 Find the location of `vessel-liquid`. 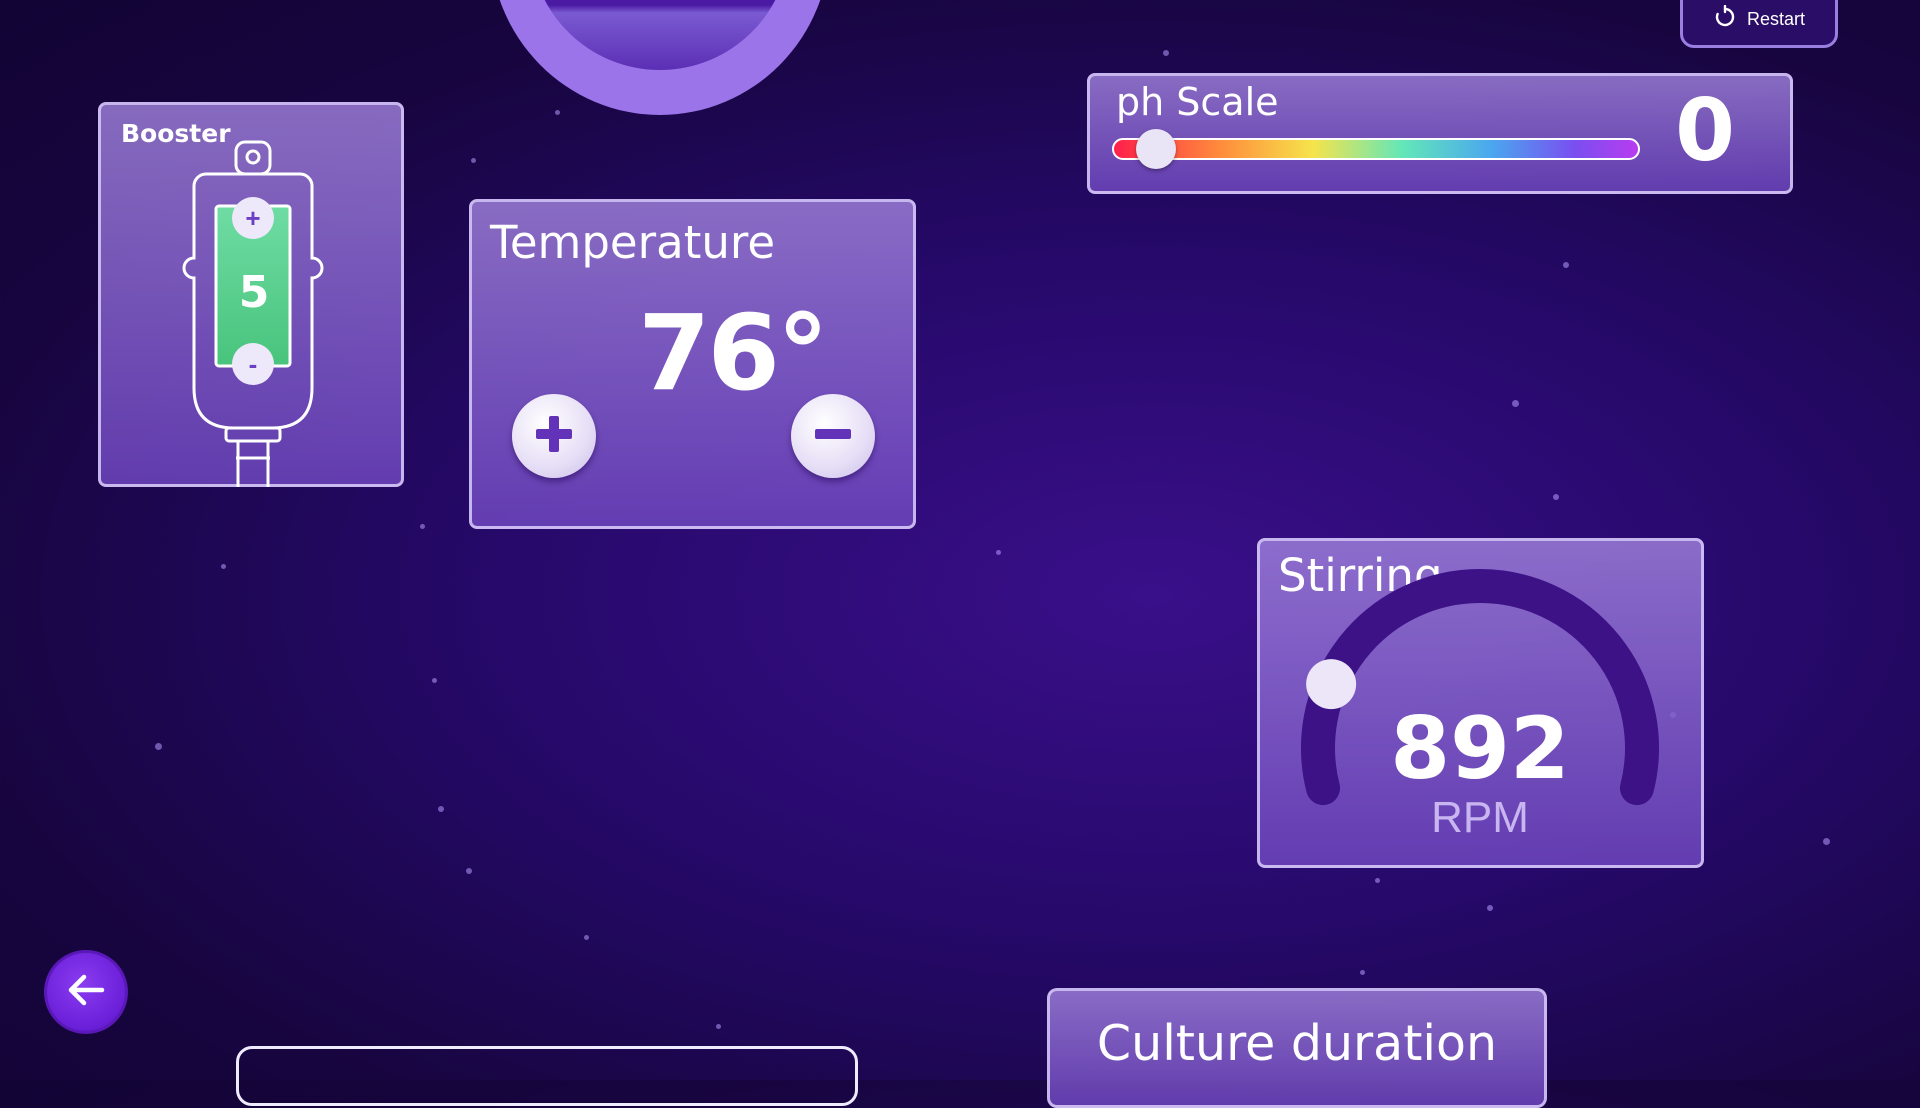

vessel-liquid is located at coordinates (660, 35).